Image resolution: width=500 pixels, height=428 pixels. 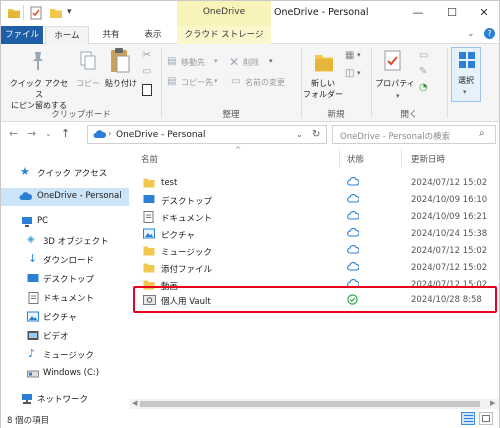 I want to click on nav-item-label: PC, so click(x=43, y=221).